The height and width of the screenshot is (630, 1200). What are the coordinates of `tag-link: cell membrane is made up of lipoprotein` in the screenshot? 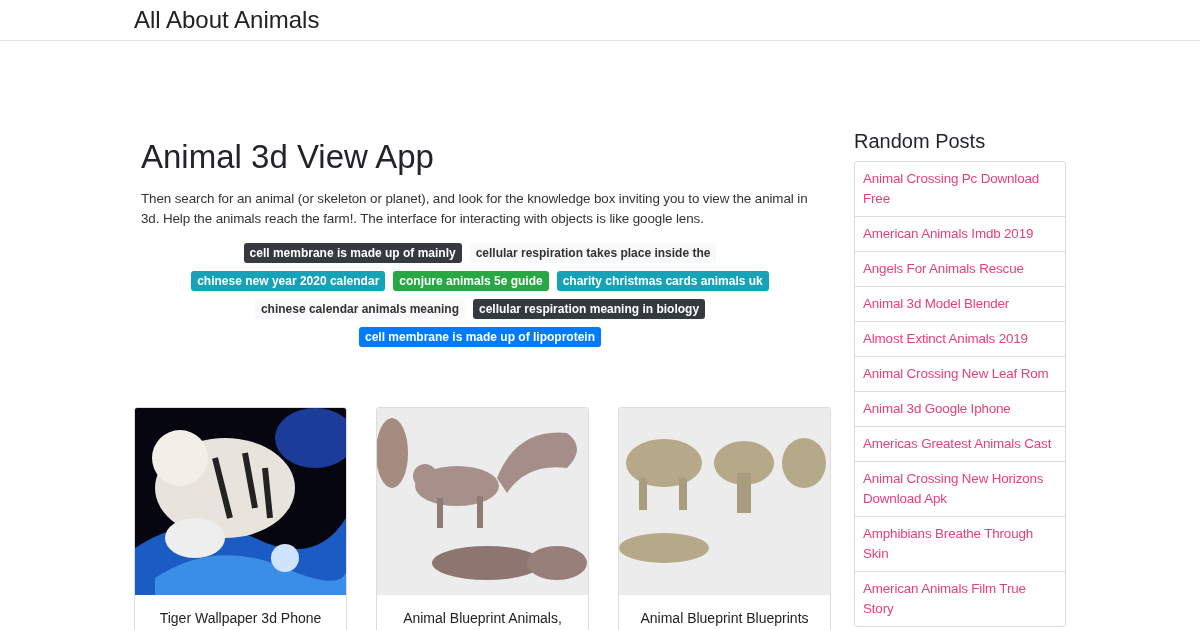 It's located at (479, 337).